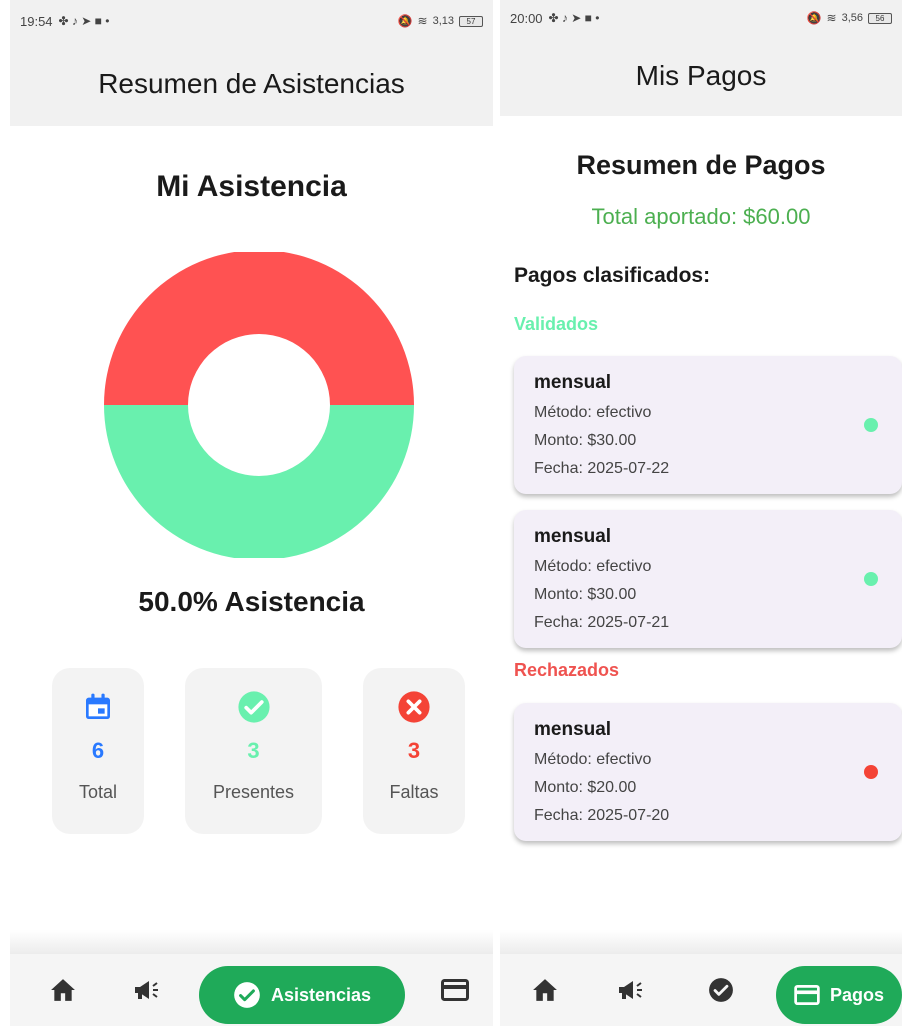 This screenshot has height=1026, width=902. Describe the element at coordinates (852, 18) in the screenshot. I see `network-speed: 3,56` at that location.